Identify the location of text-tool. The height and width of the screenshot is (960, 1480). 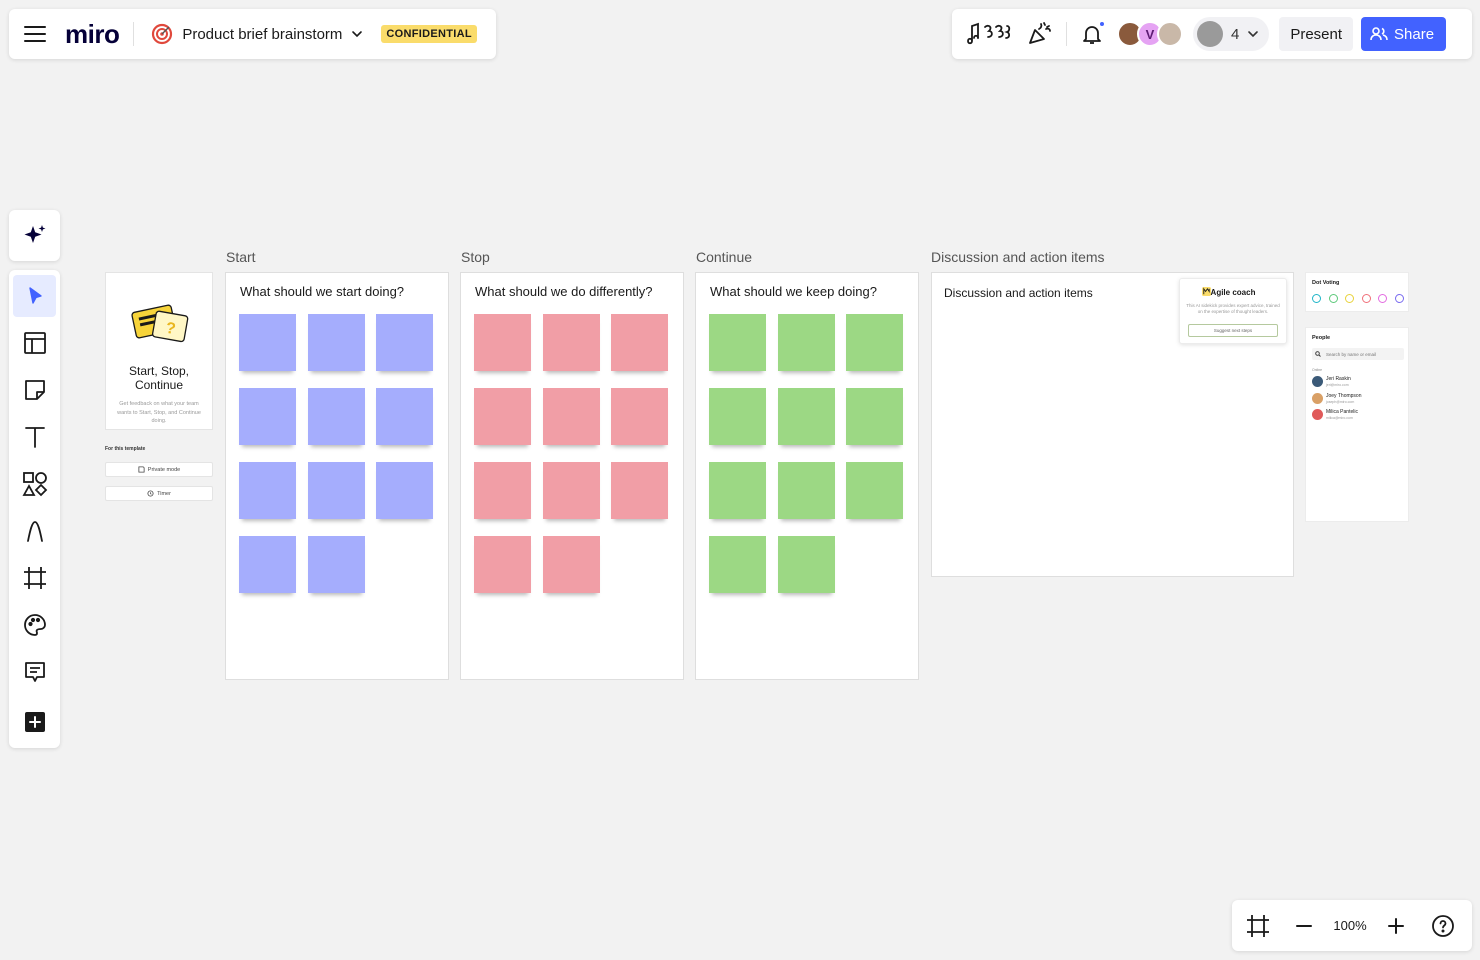
(34, 437).